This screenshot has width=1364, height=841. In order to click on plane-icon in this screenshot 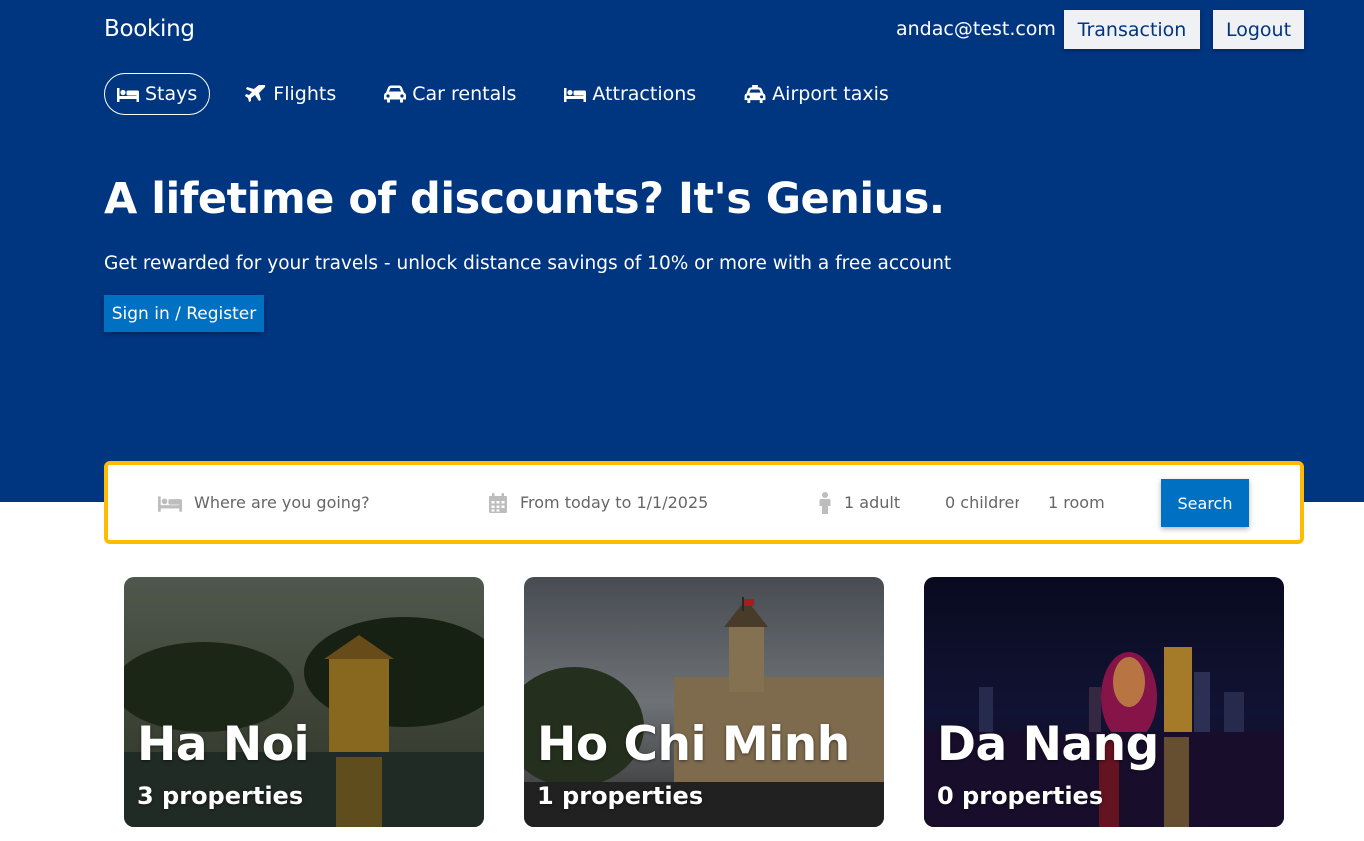, I will do `click(255, 93)`.